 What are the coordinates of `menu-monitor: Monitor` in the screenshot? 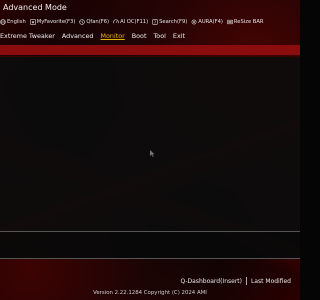 It's located at (112, 36).